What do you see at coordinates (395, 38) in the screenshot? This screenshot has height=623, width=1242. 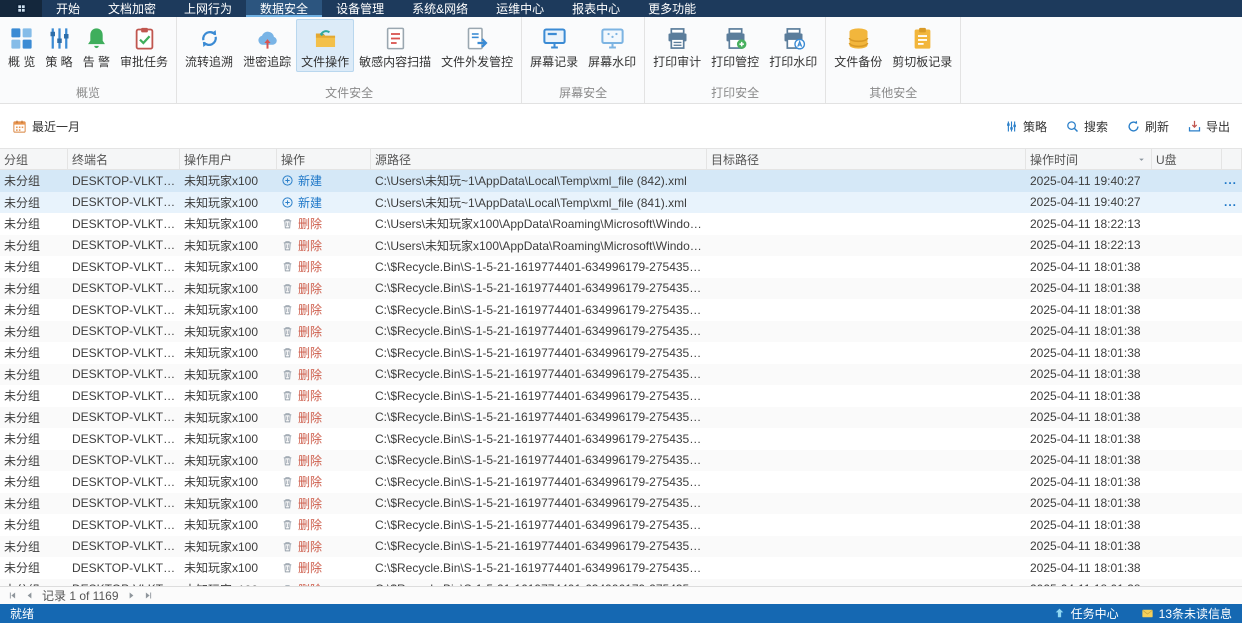 I see `content-scan-icon` at bounding box center [395, 38].